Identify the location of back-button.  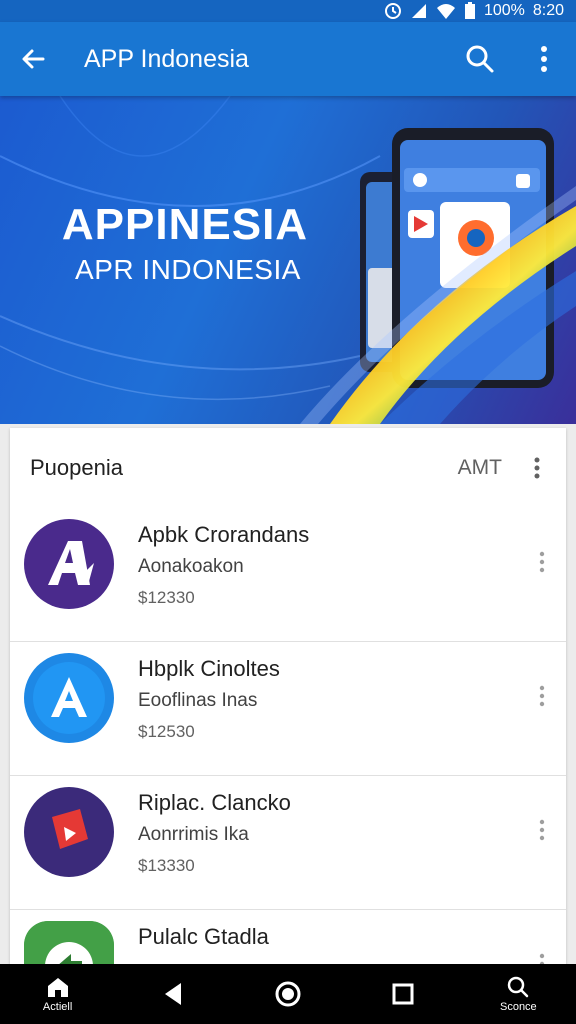
(33, 59).